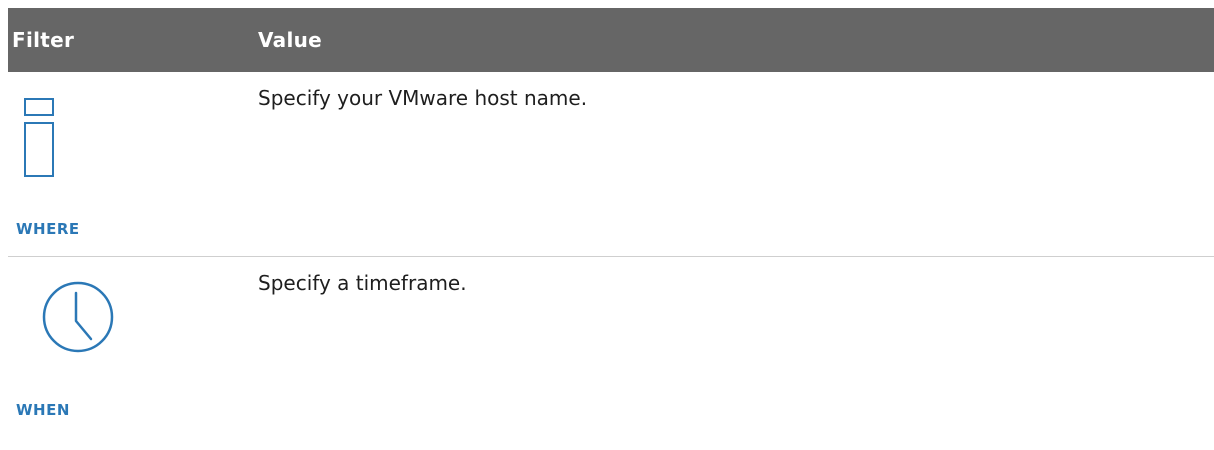 This screenshot has width=1214, height=450. I want to click on value-column-header: Value, so click(290, 40).